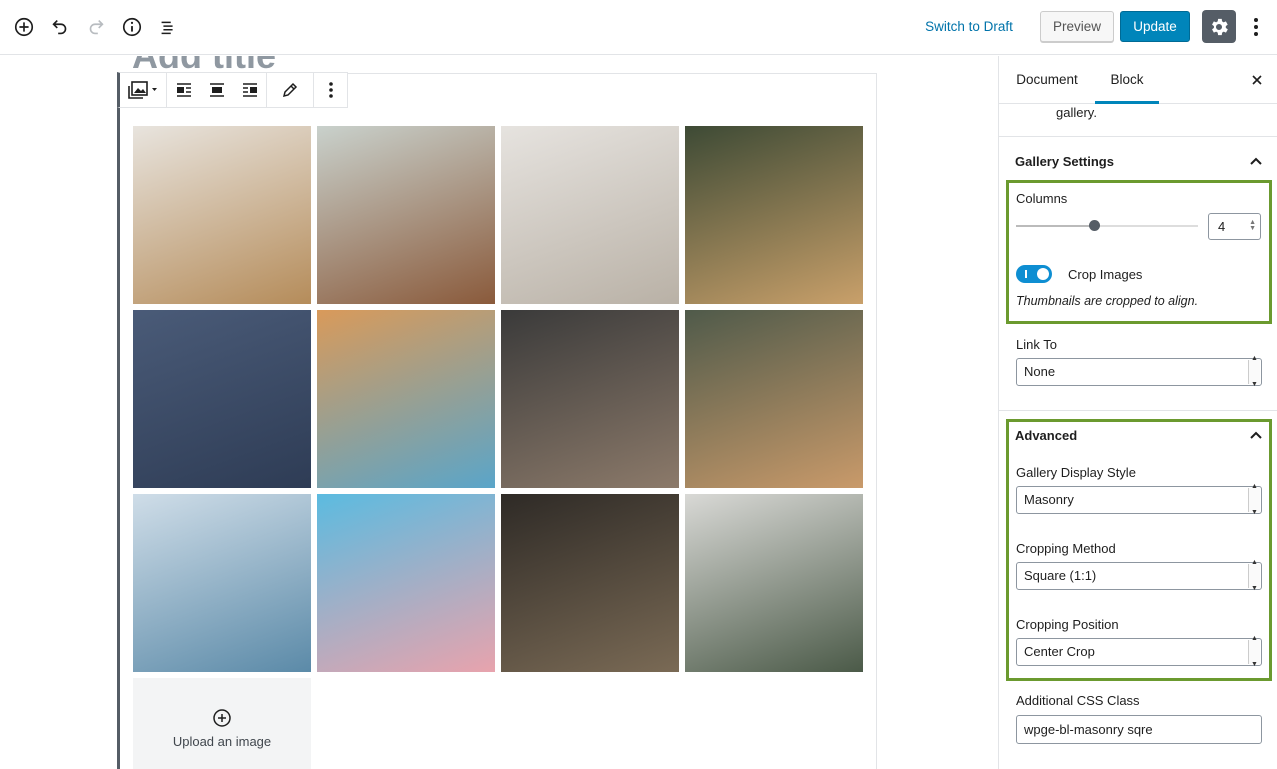 This screenshot has height=769, width=1277. What do you see at coordinates (774, 399) in the screenshot?
I see `ornament-photo` at bounding box center [774, 399].